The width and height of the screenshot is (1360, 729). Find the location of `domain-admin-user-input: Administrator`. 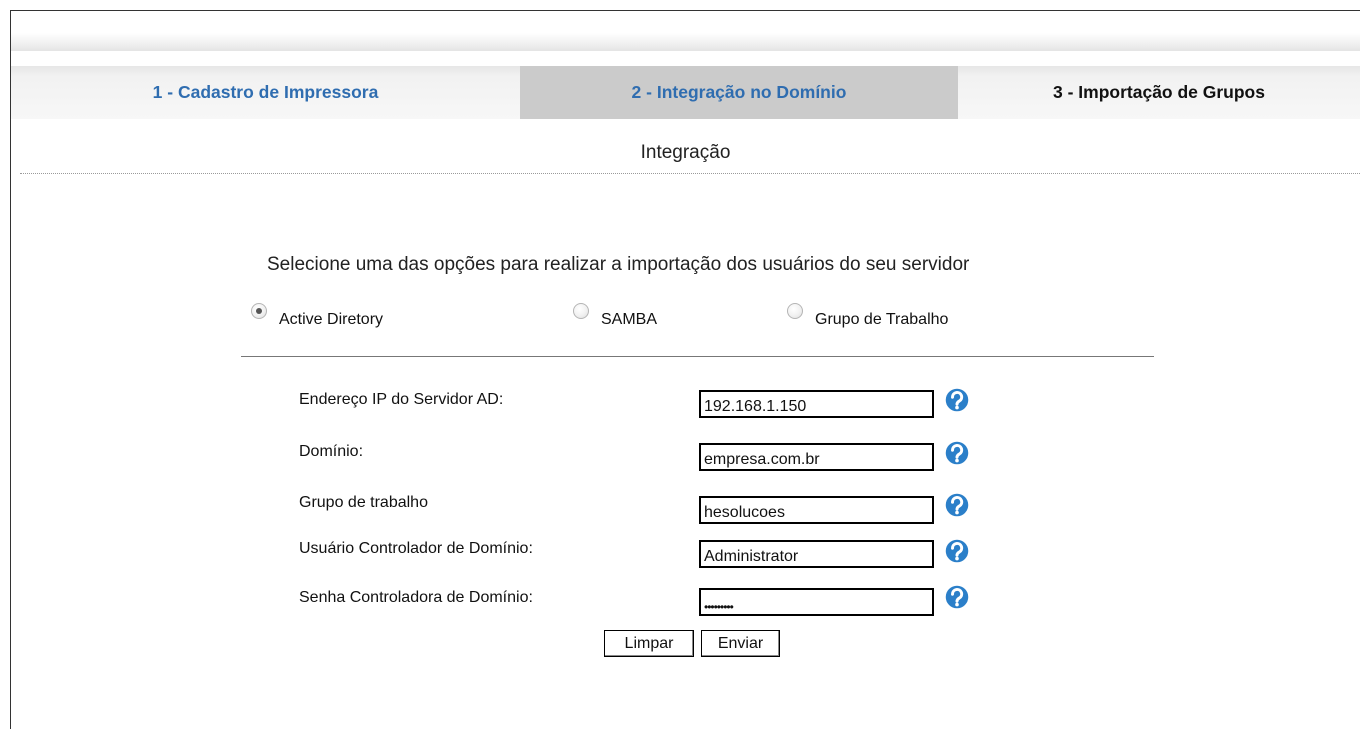

domain-admin-user-input: Administrator is located at coordinates (816, 554).